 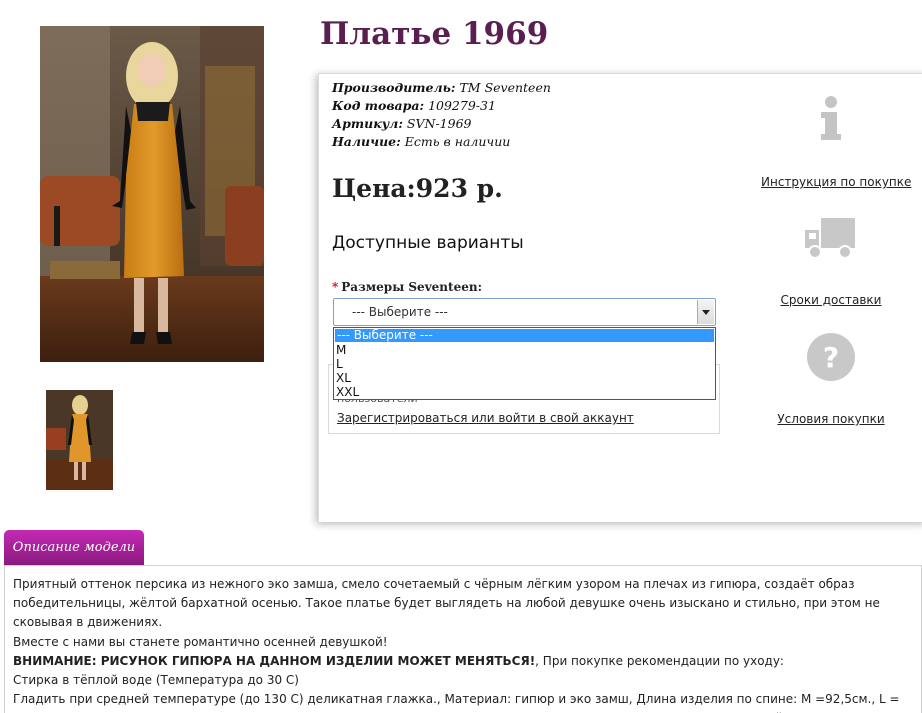 What do you see at coordinates (831, 118) in the screenshot?
I see `info-icon` at bounding box center [831, 118].